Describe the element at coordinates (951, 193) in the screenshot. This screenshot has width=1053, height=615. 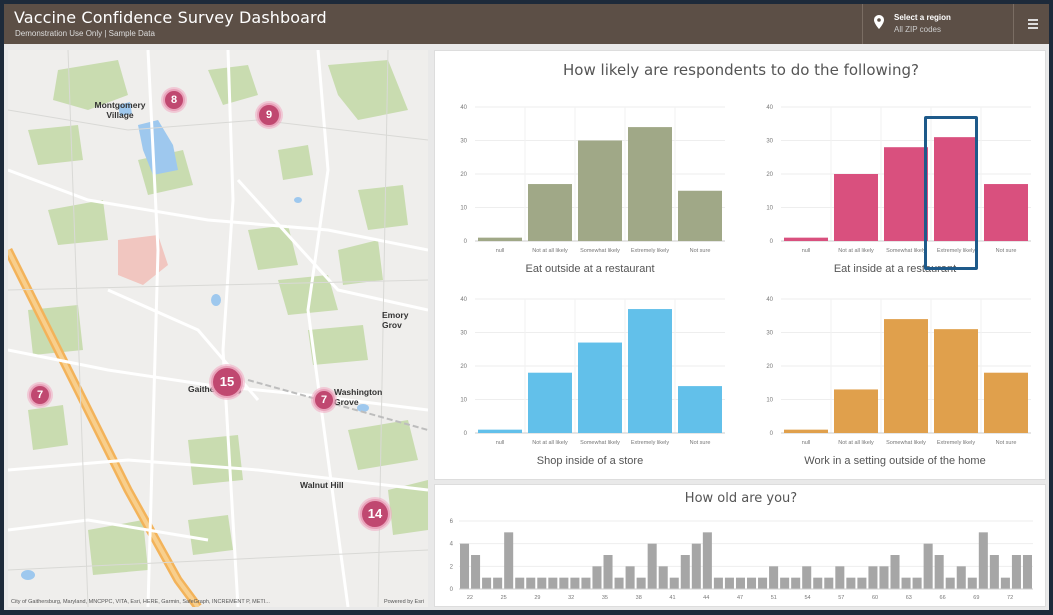
I see `highlighted-bar-extremely-likely` at that location.